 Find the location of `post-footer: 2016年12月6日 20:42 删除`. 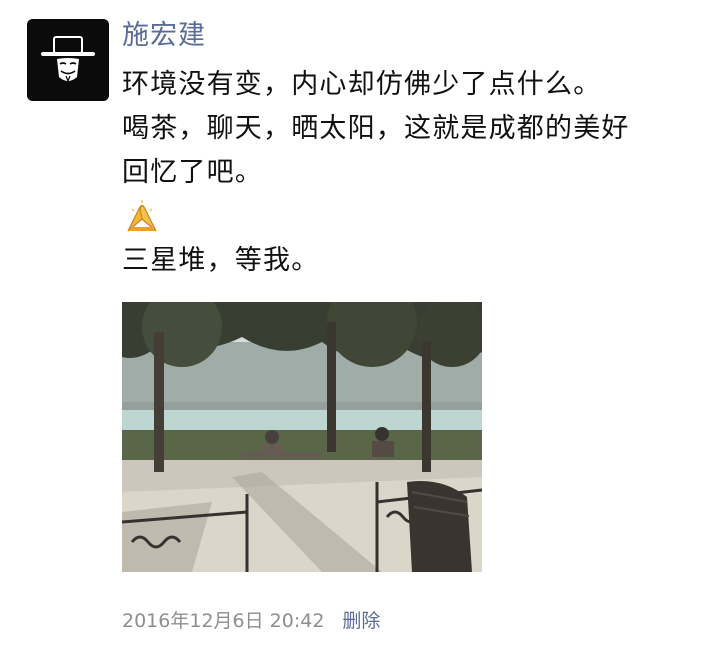

post-footer: 2016年12月6日 20:42 删除 is located at coordinates (251, 621).